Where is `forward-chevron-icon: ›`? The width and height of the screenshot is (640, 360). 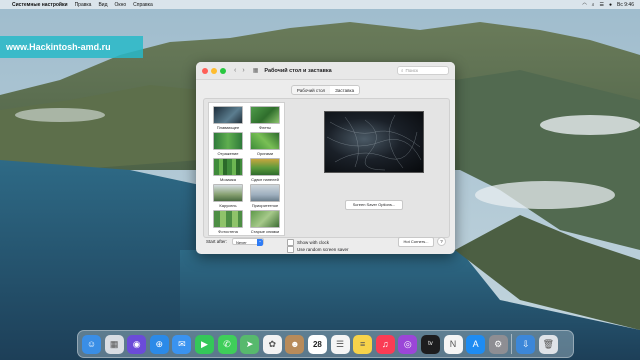 forward-chevron-icon: › is located at coordinates (243, 70).